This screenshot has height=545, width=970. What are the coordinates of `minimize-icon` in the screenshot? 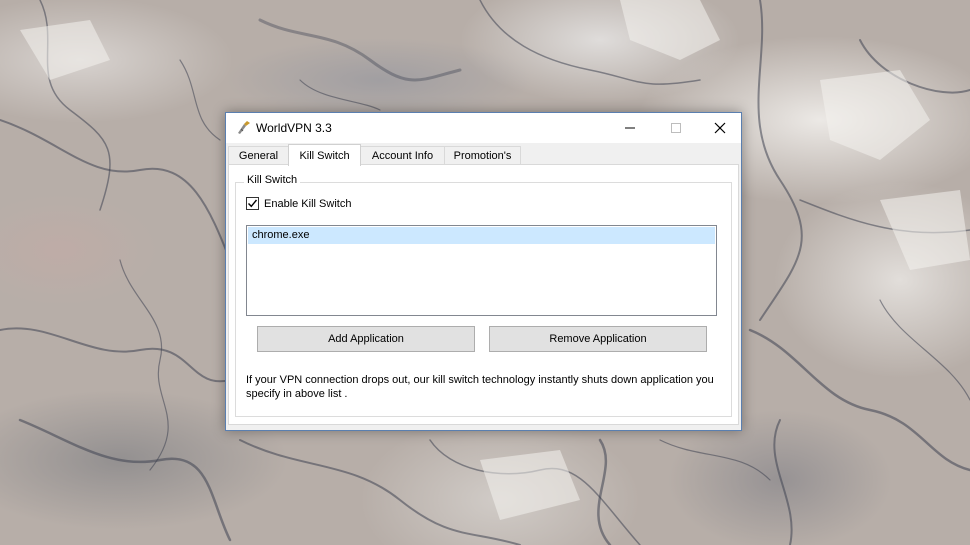 It's located at (630, 128).